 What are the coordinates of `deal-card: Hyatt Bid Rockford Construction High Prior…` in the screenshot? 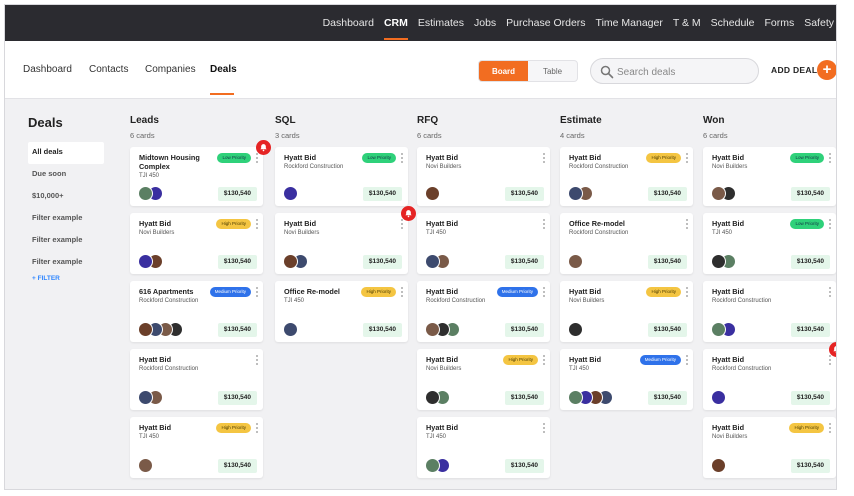 It's located at (626, 176).